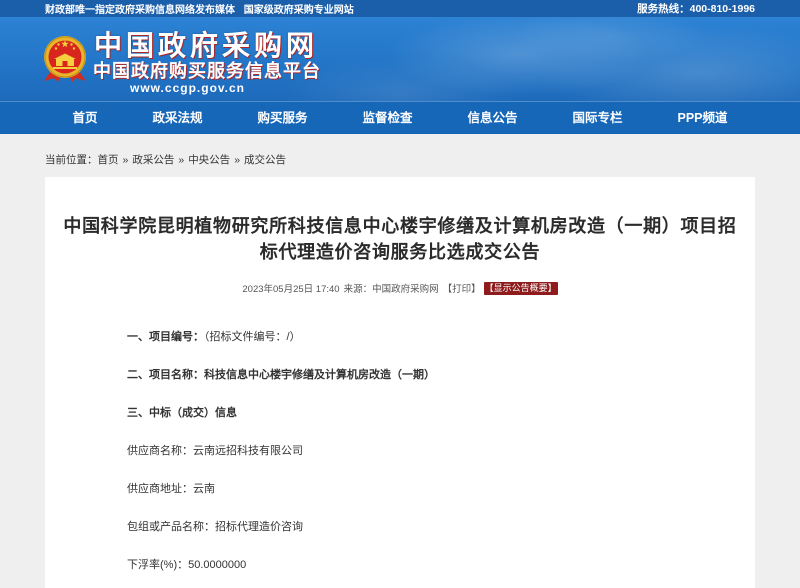  What do you see at coordinates (358, 289) in the screenshot?
I see `source-label: 来源：` at bounding box center [358, 289].